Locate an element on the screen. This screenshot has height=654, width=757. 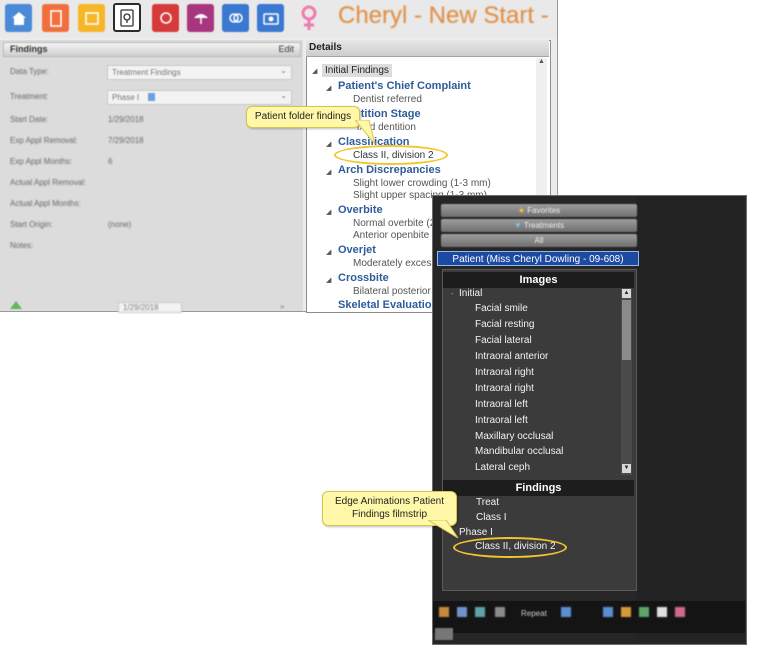
details-header: Details is located at coordinates (427, 48).